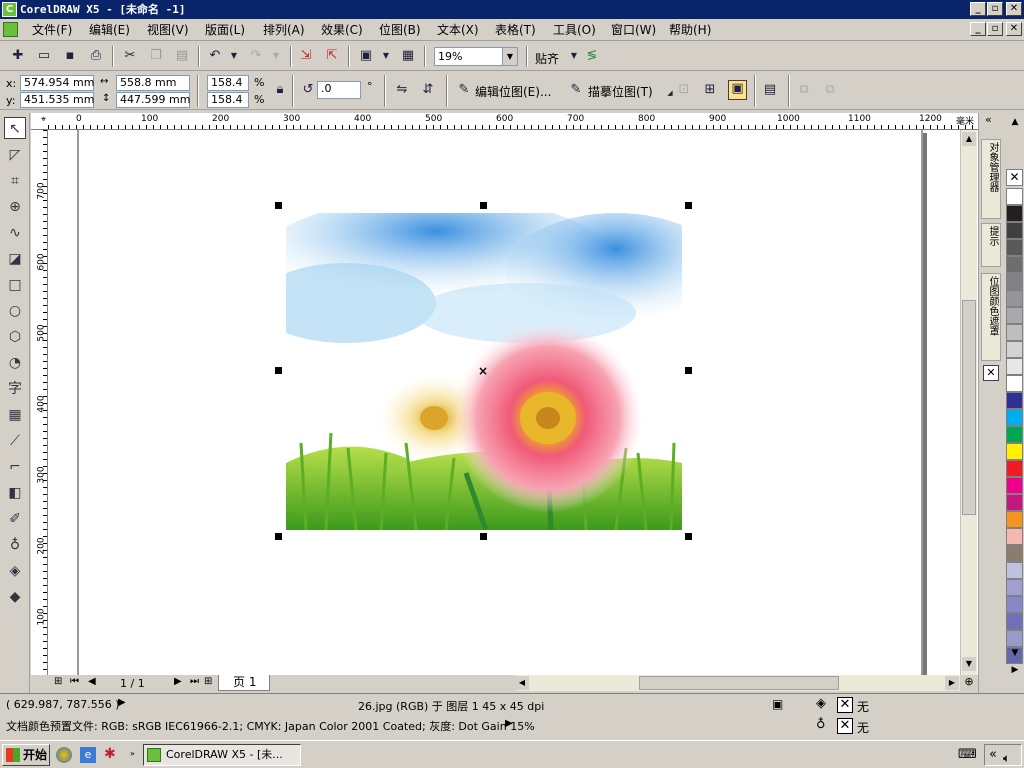 This screenshot has width=1024, height=768. Describe the element at coordinates (182, 56) in the screenshot. I see `paste-icon: ▤` at that location.